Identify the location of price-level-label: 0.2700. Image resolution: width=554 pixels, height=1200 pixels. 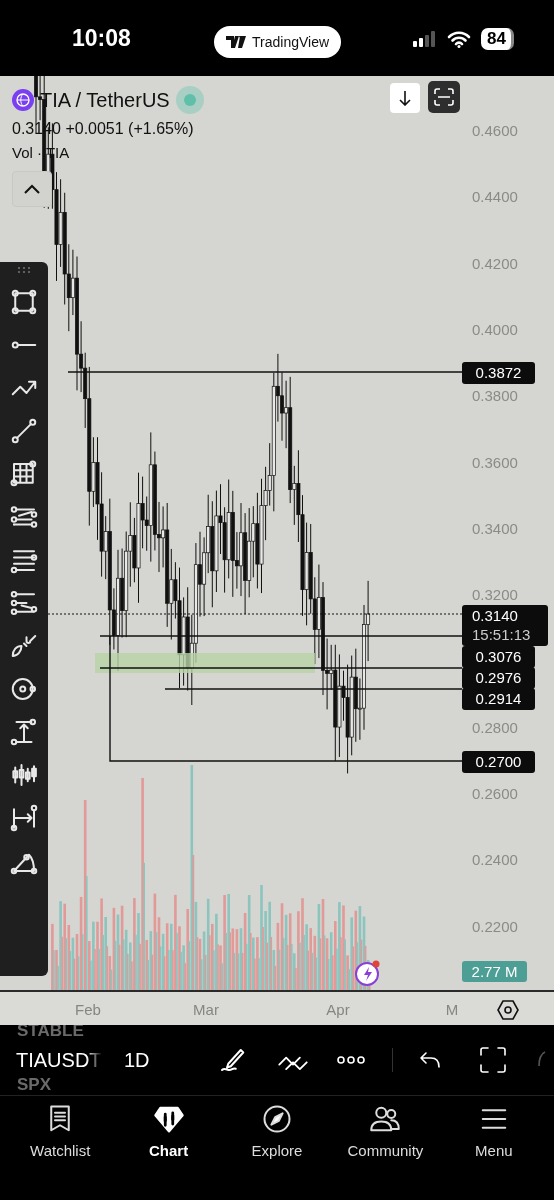
(498, 762).